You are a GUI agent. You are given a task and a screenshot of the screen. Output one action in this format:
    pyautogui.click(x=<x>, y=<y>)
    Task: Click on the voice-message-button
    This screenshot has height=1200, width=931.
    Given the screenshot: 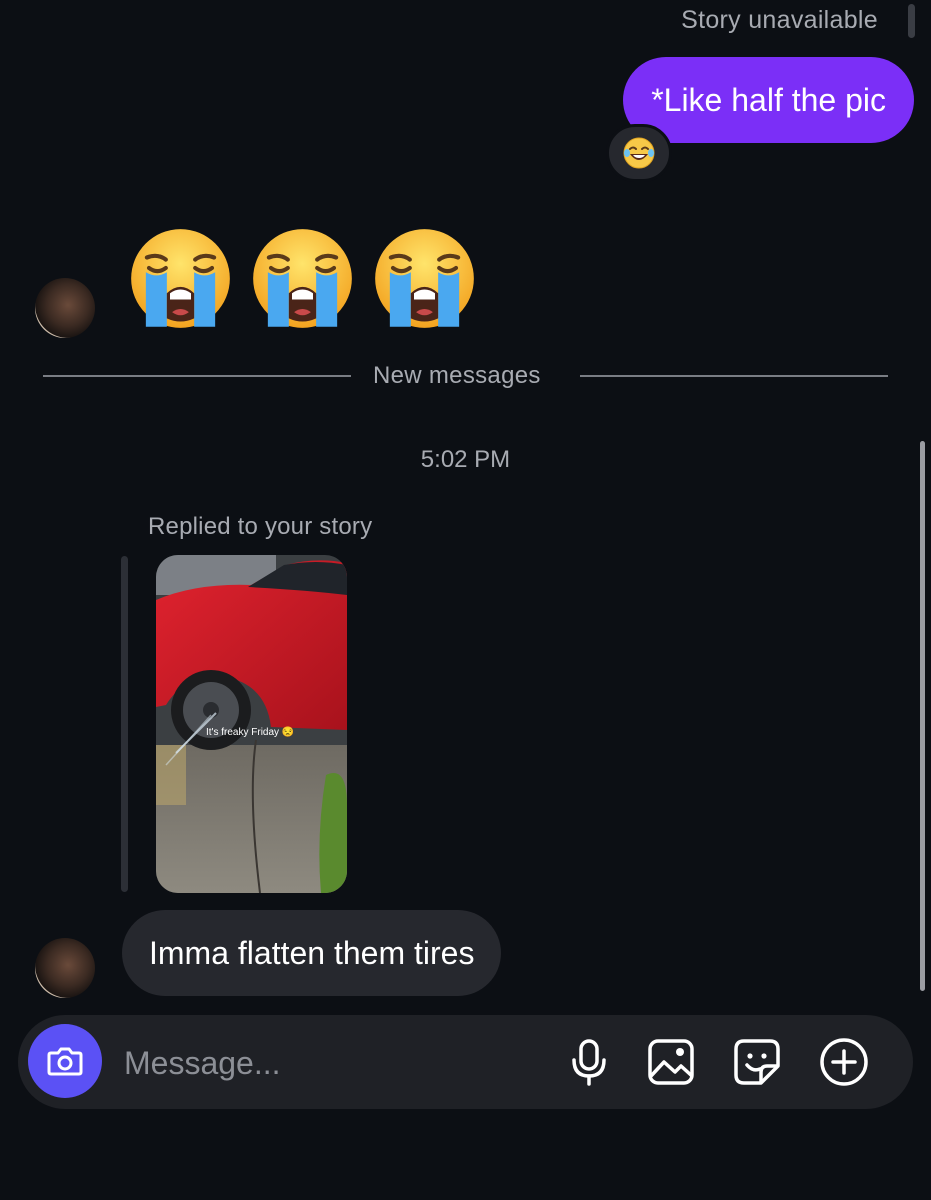 What is the action you would take?
    pyautogui.click(x=589, y=1062)
    